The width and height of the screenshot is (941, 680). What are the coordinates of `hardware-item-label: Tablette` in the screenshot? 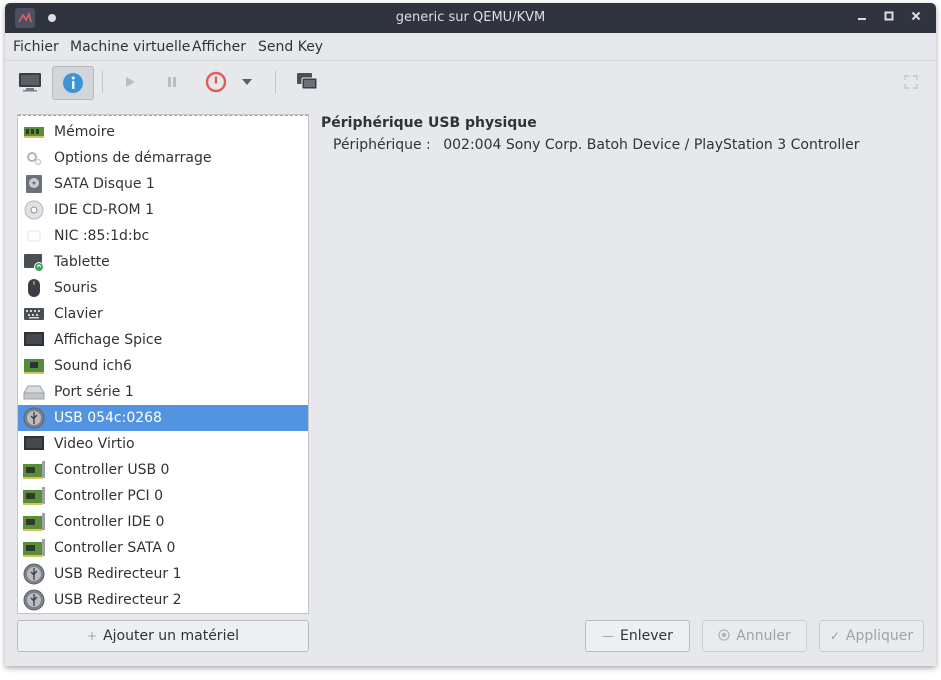 It's located at (82, 262).